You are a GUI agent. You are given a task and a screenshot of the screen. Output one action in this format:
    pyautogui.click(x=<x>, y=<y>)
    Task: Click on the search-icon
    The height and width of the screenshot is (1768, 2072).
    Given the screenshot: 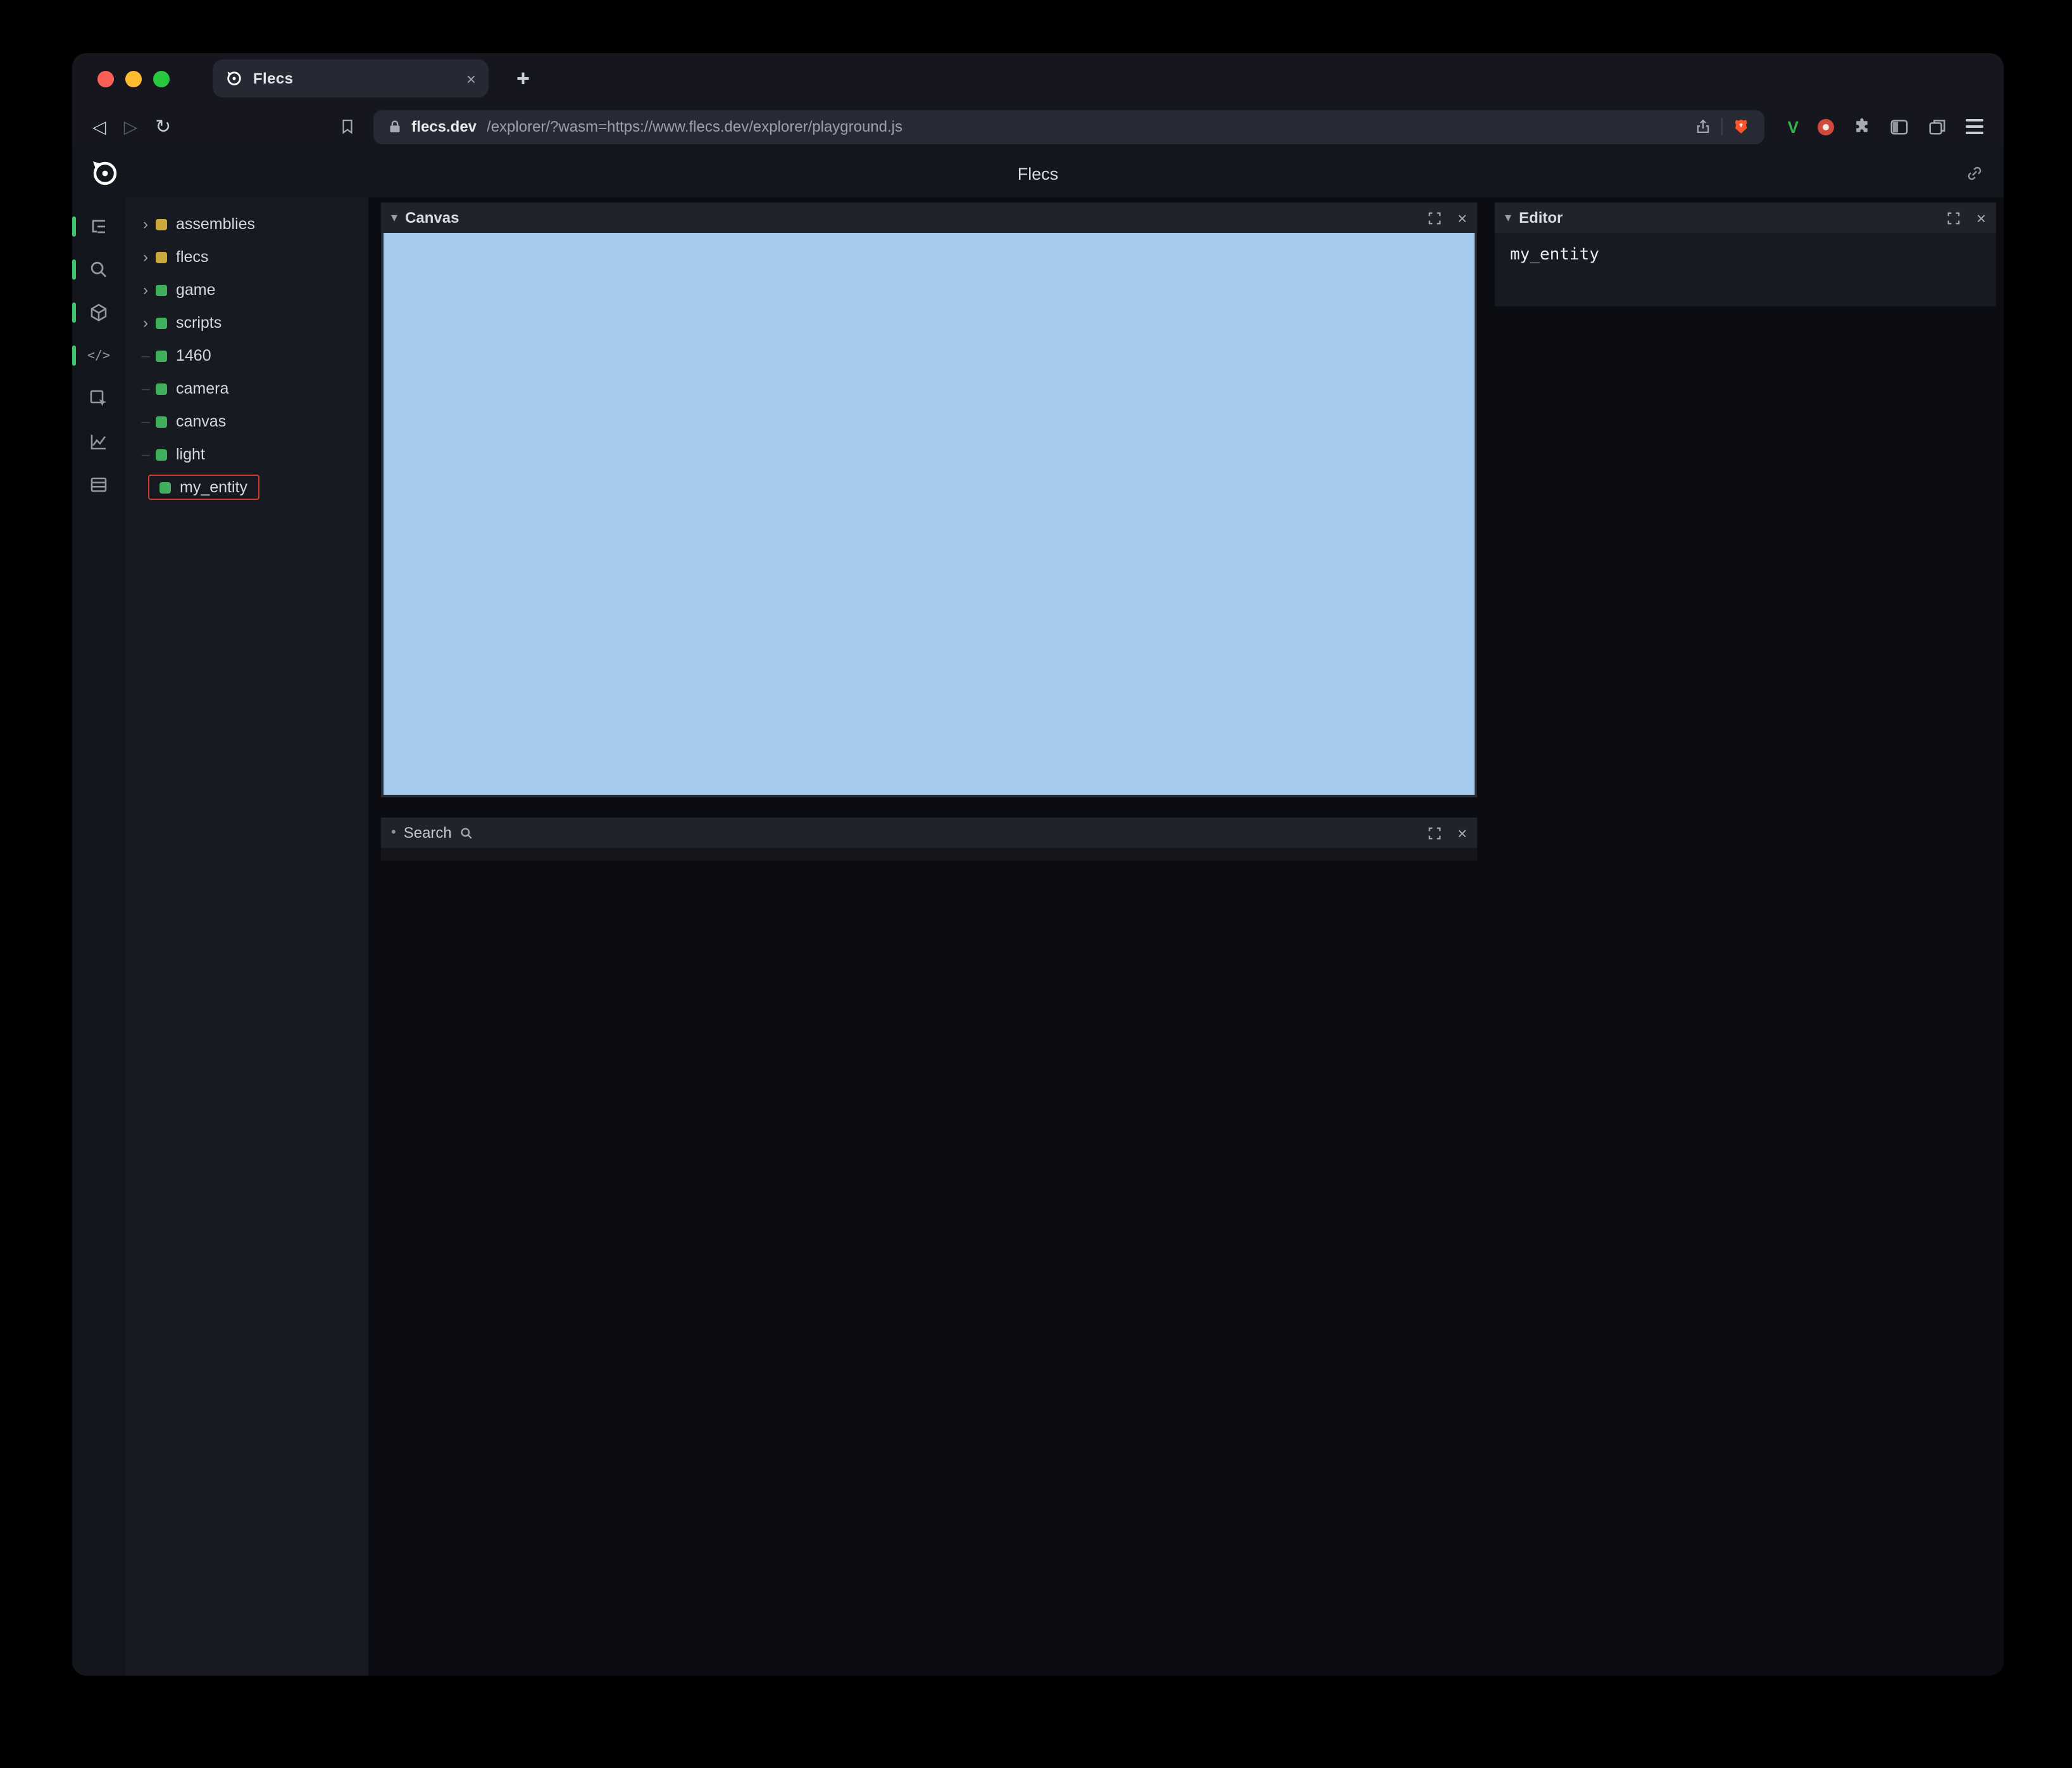 What is the action you would take?
    pyautogui.click(x=466, y=833)
    